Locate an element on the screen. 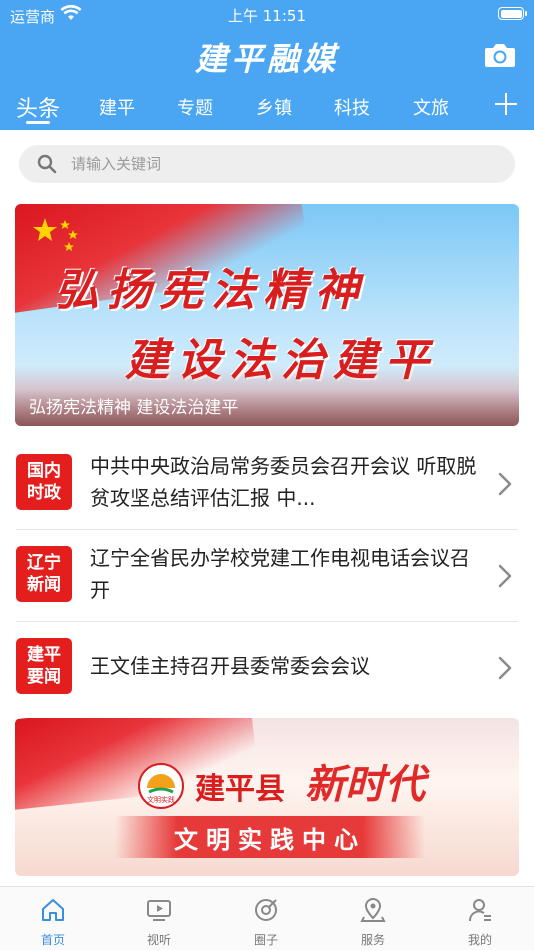 Image resolution: width=534 pixels, height=951 pixels. add-channel-icon is located at coordinates (506, 104).